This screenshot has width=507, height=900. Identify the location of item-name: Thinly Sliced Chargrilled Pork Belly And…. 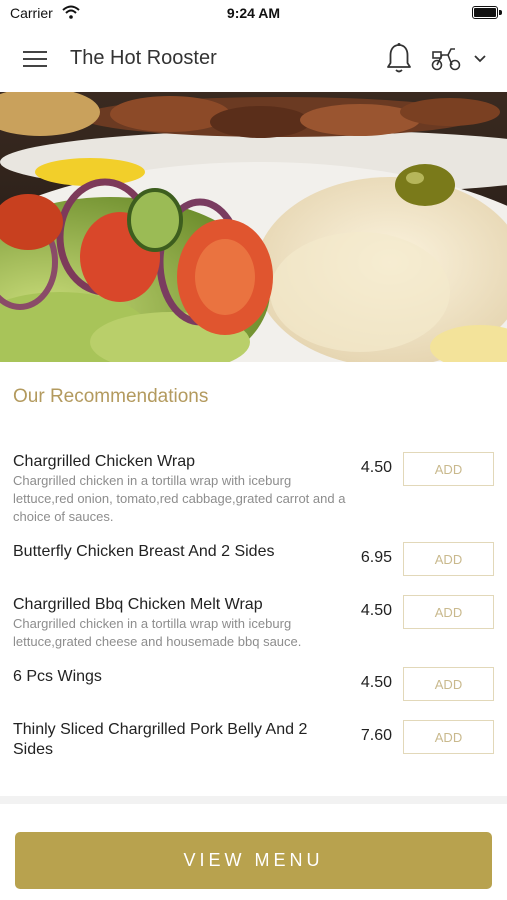
(160, 739).